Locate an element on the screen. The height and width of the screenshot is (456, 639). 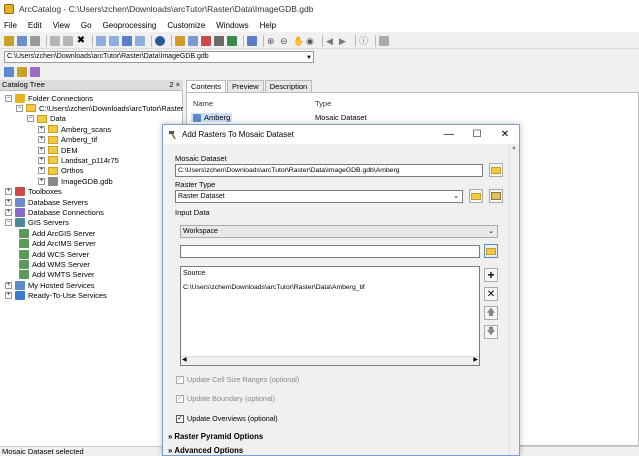
delete-icon: ✖ is located at coordinates (81, 40).